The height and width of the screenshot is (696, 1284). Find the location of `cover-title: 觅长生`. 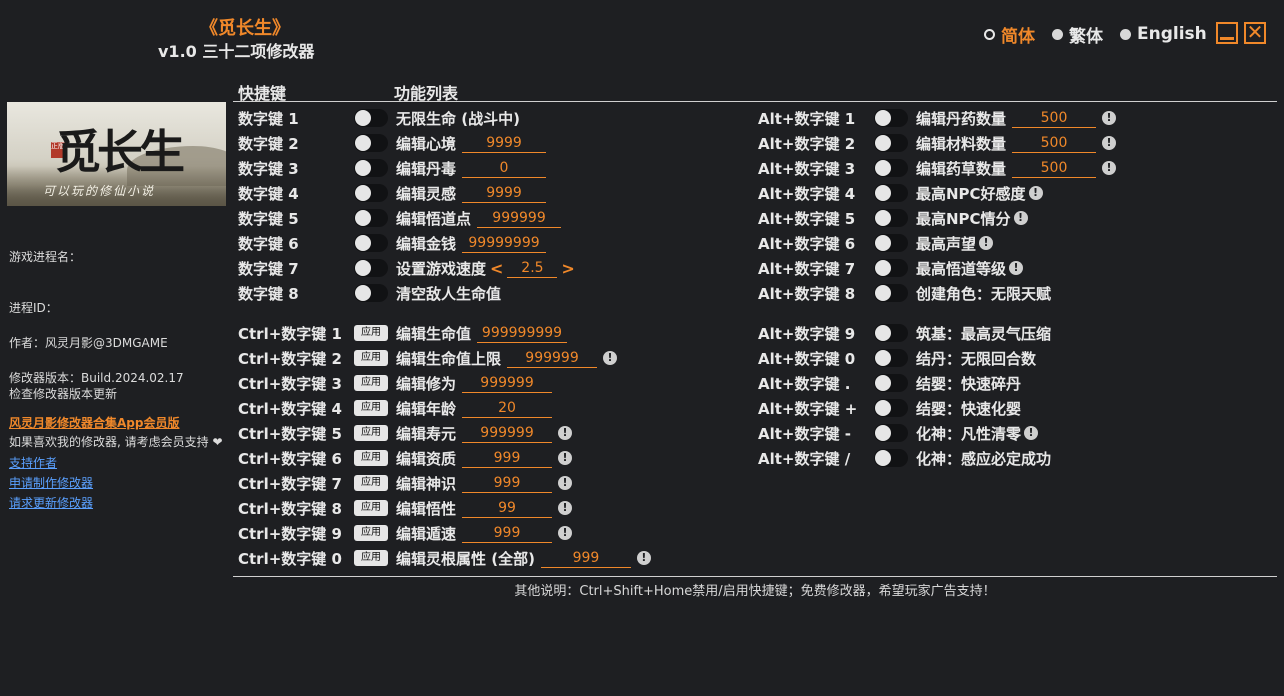

cover-title: 觅长生 is located at coordinates (118, 149).